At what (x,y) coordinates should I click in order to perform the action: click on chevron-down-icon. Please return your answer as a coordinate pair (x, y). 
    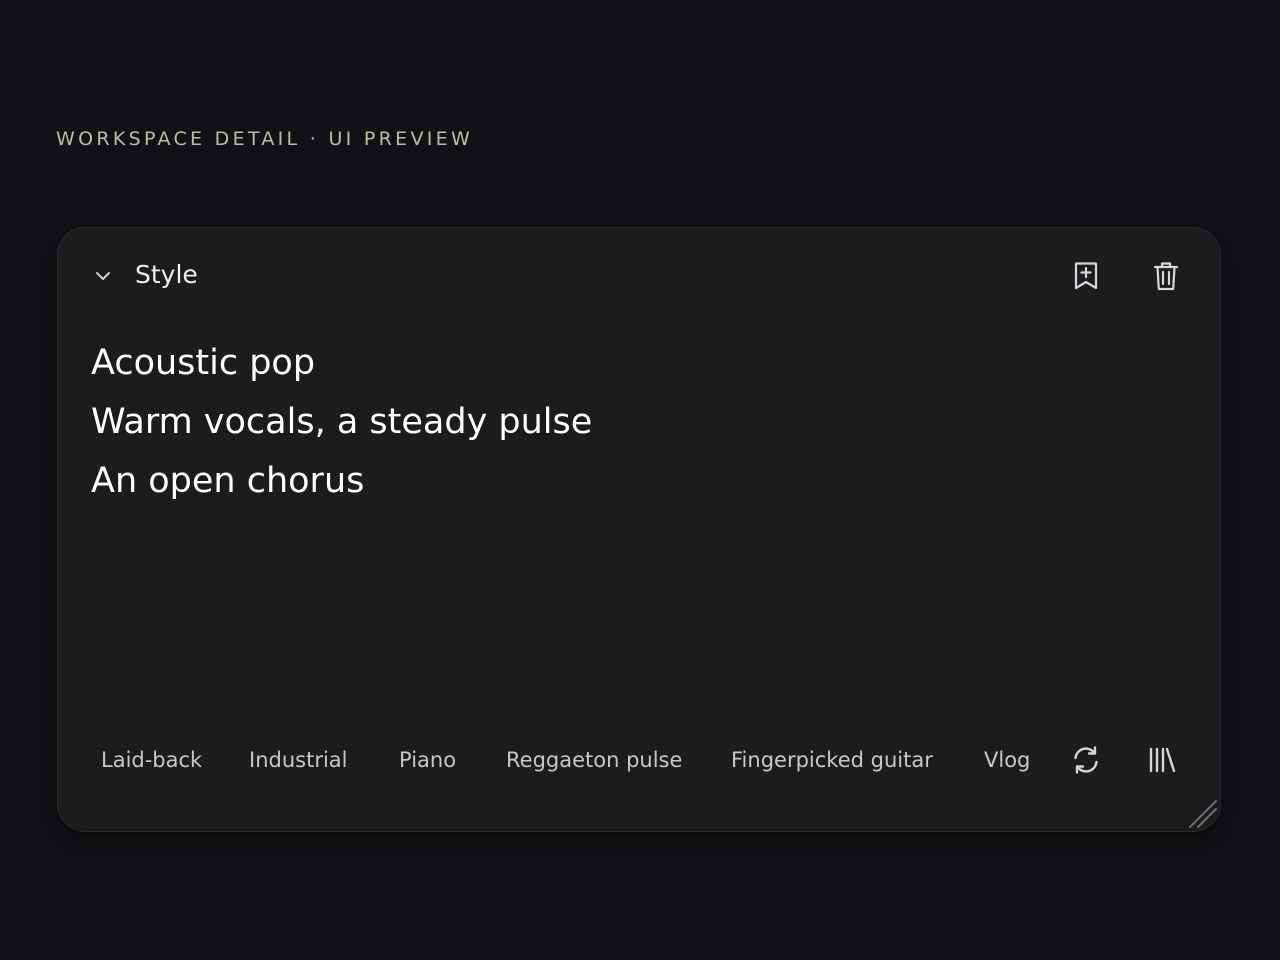
    Looking at the image, I should click on (103, 276).